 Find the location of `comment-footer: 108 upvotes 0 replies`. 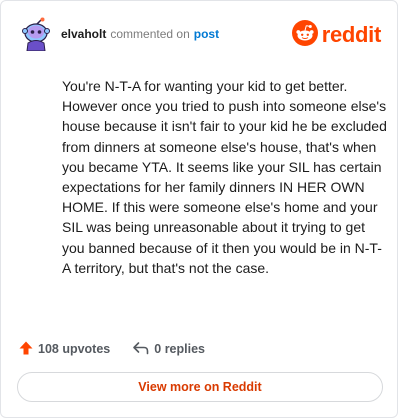

comment-footer: 108 upvotes 0 replies is located at coordinates (111, 349).